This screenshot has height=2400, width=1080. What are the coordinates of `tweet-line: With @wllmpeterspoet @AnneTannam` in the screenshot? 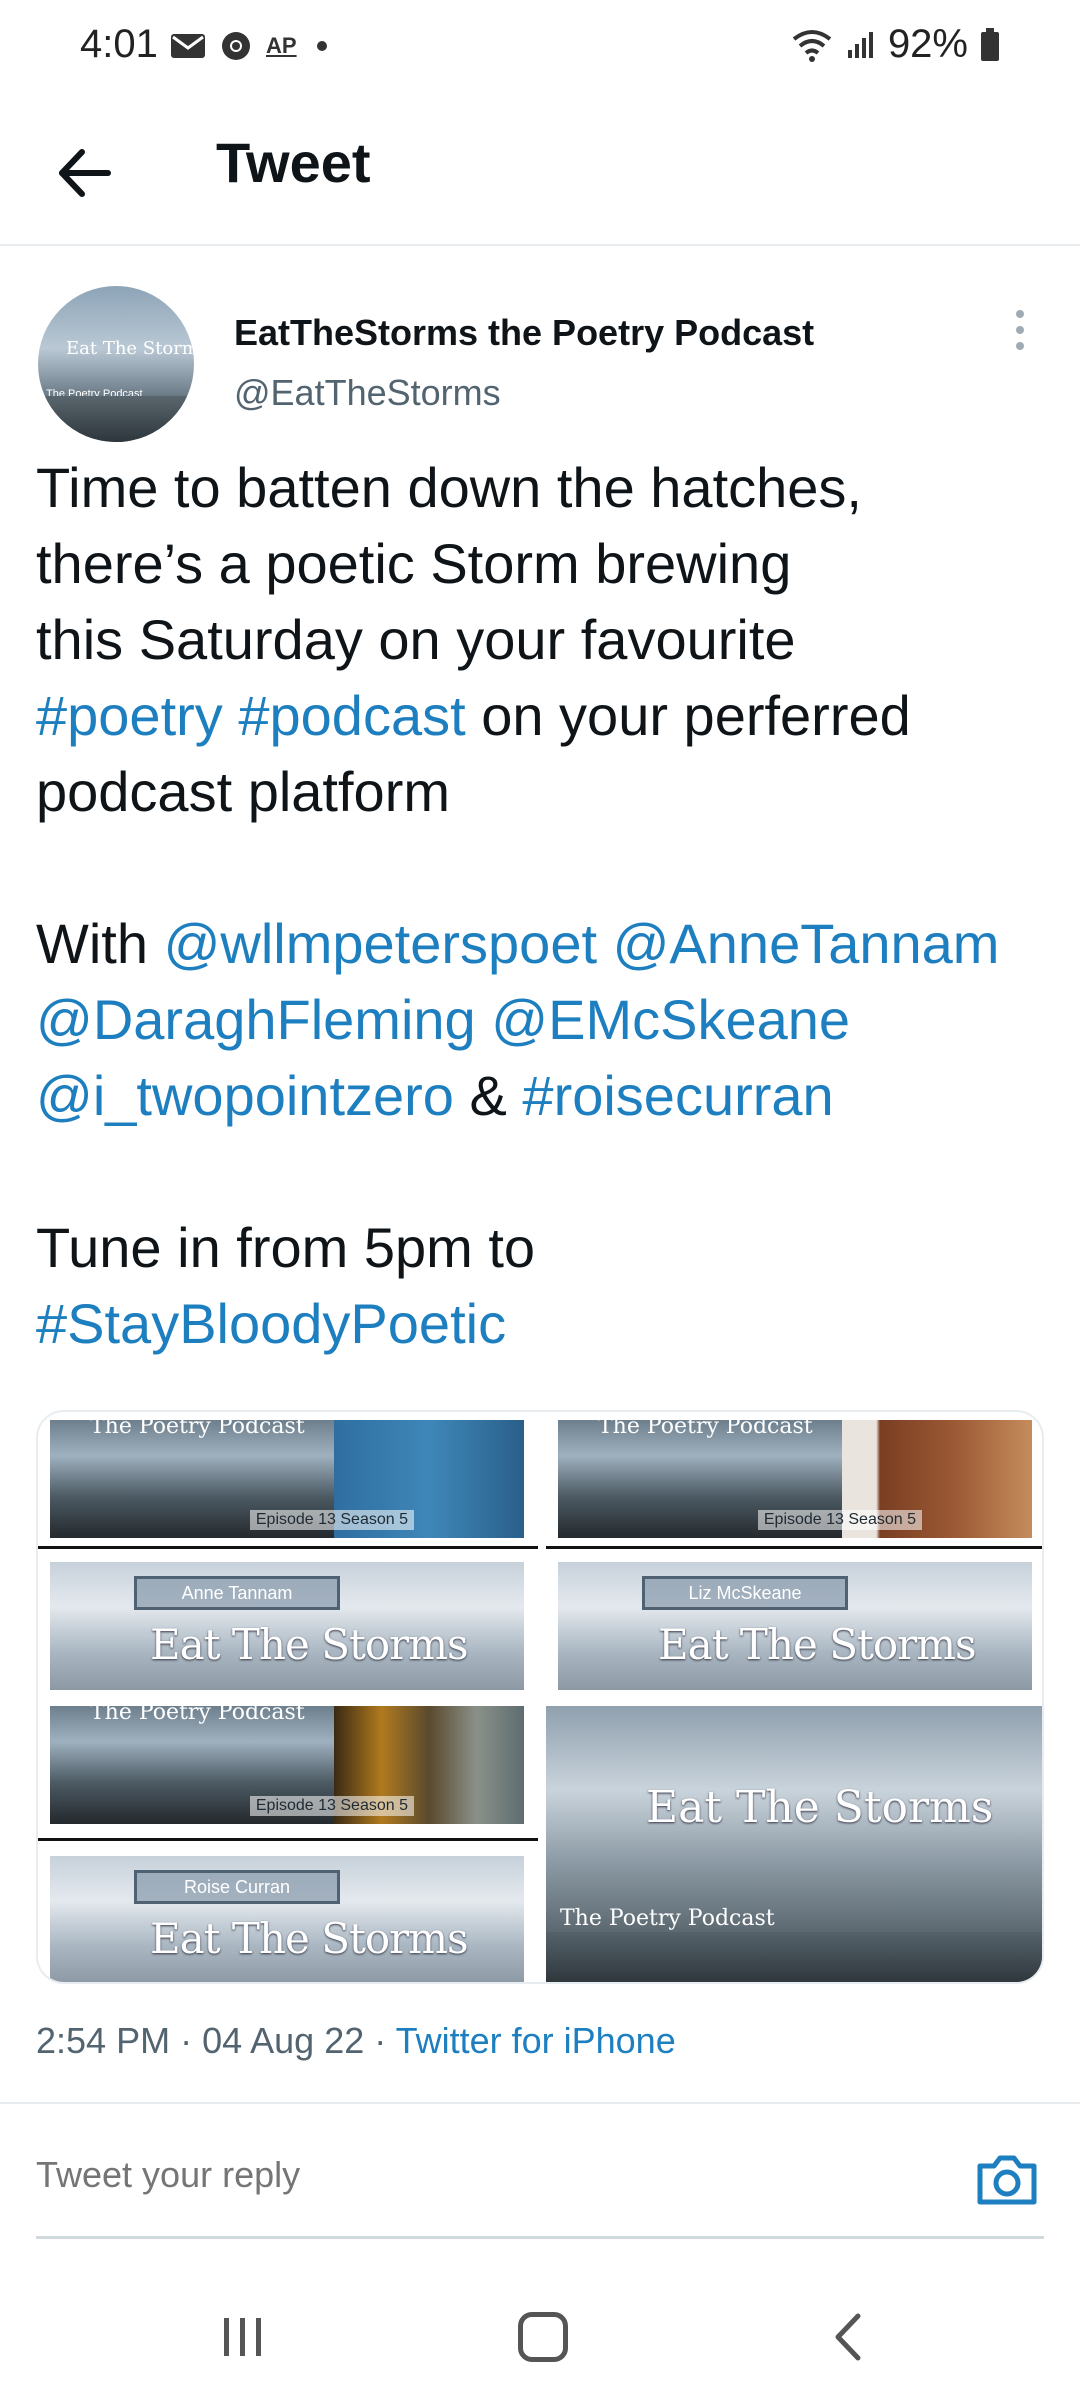 It's located at (546, 944).